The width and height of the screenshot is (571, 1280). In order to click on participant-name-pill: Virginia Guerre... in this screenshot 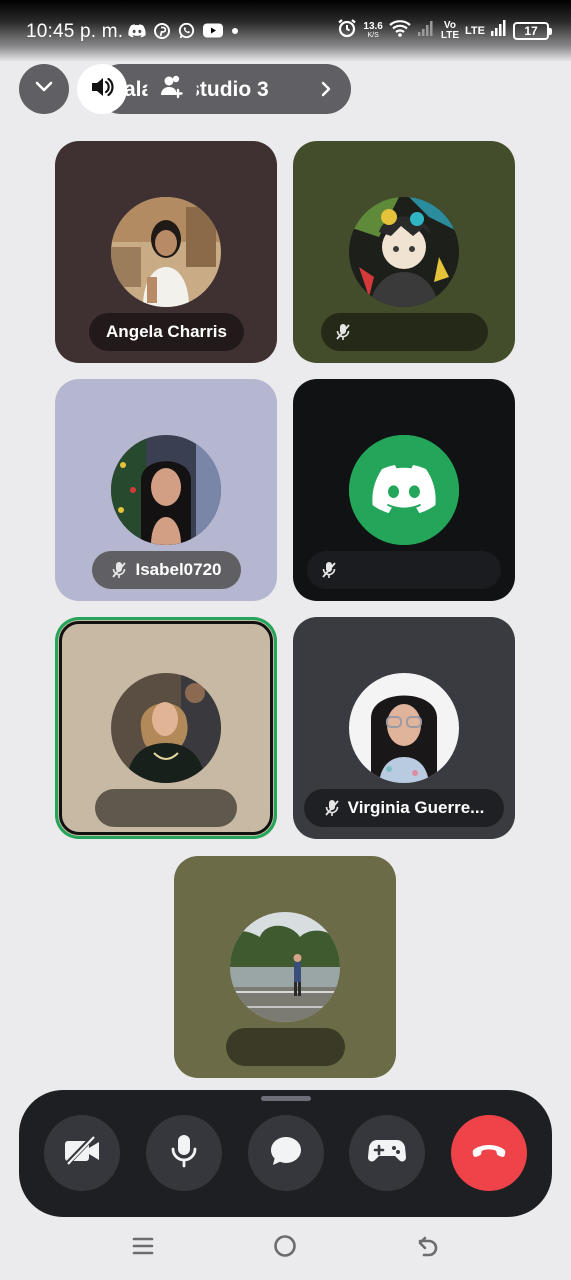, I will do `click(404, 808)`.